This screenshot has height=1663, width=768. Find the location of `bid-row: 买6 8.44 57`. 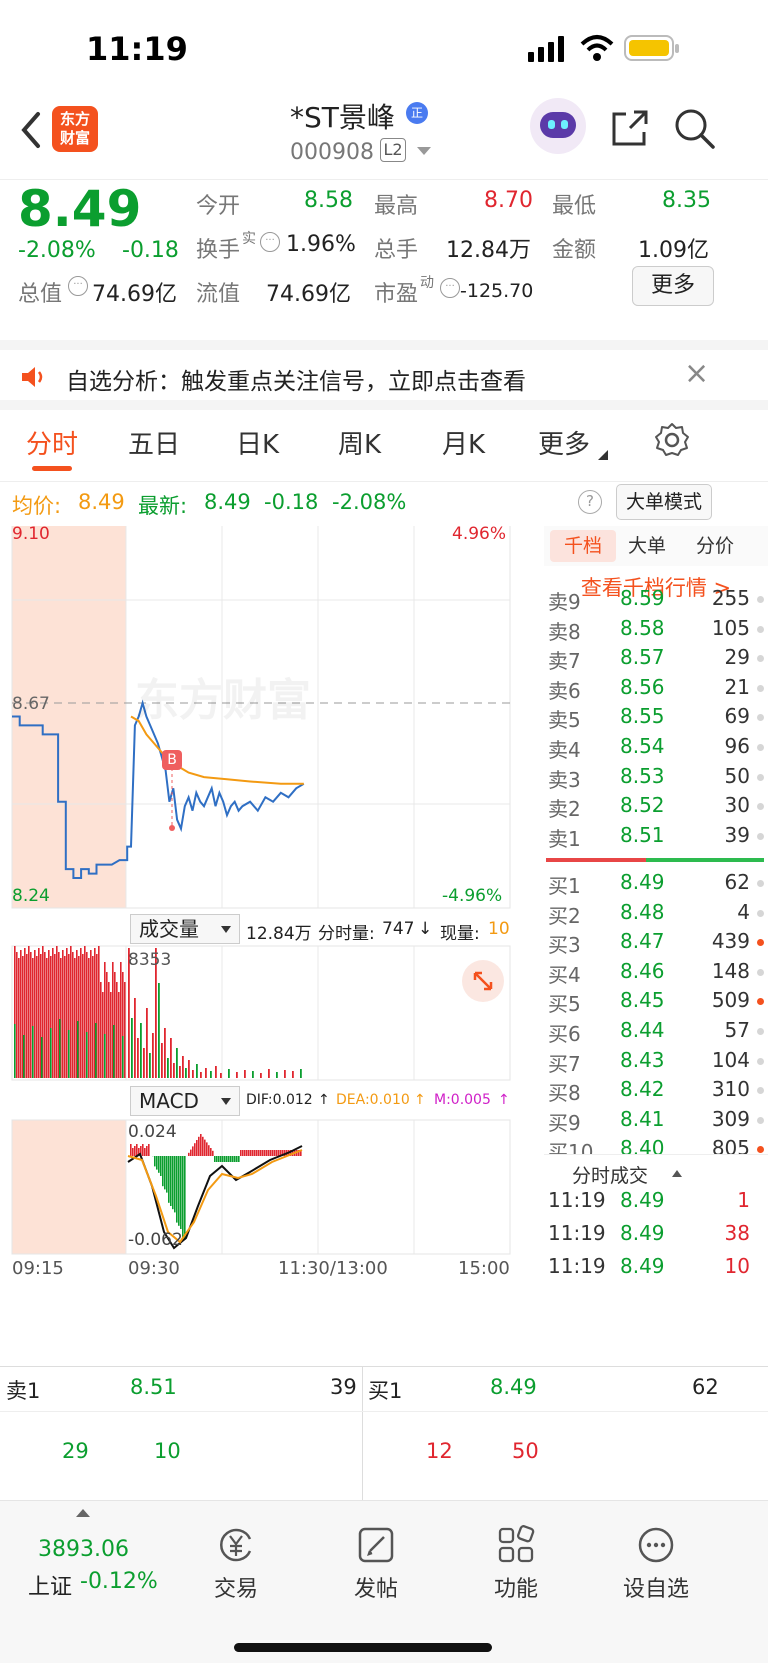

bid-row: 买6 8.44 57 is located at coordinates (656, 1033).